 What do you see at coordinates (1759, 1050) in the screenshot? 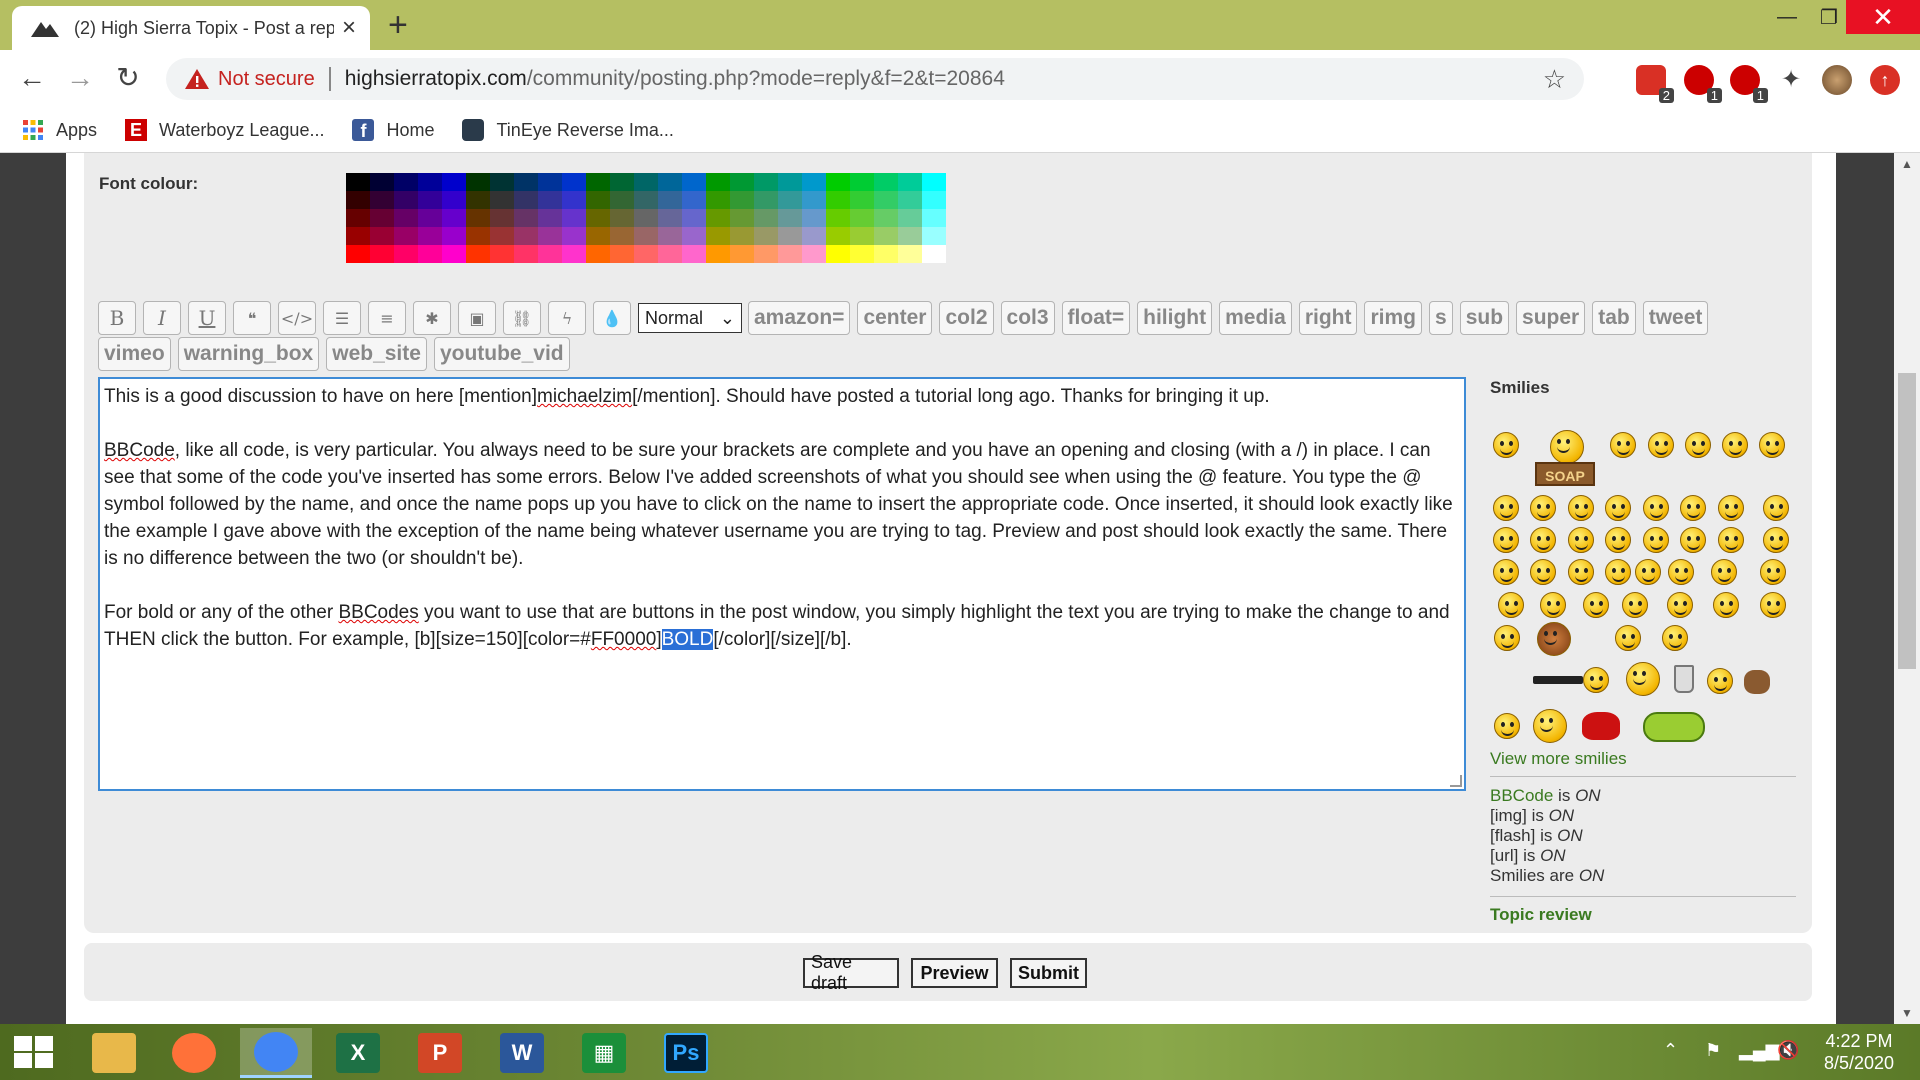
I see `network-icon: ▂▄▆` at bounding box center [1759, 1050].